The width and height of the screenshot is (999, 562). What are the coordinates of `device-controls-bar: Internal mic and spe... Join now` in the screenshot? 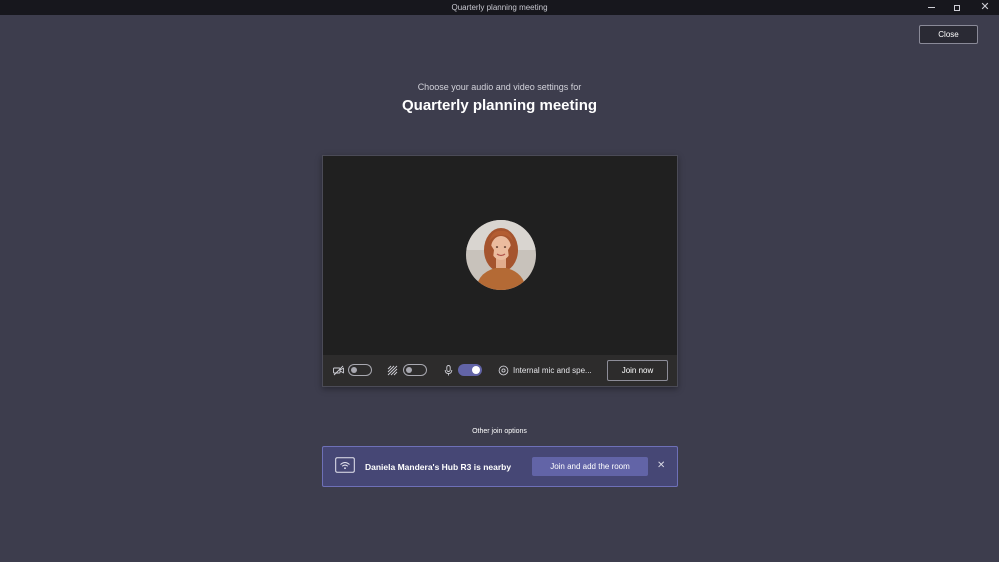 It's located at (500, 370).